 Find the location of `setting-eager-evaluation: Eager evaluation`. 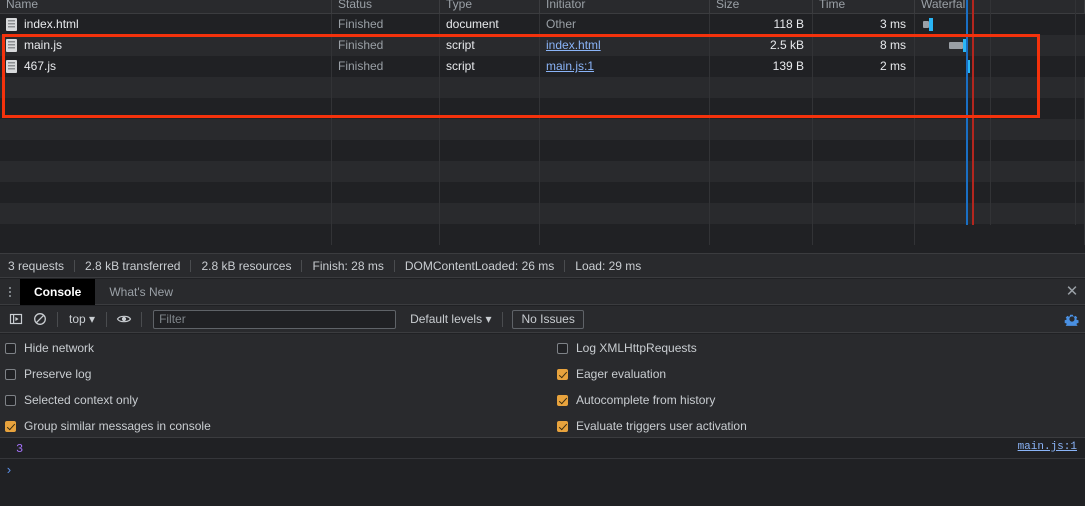

setting-eager-evaluation: Eager evaluation is located at coordinates (611, 374).